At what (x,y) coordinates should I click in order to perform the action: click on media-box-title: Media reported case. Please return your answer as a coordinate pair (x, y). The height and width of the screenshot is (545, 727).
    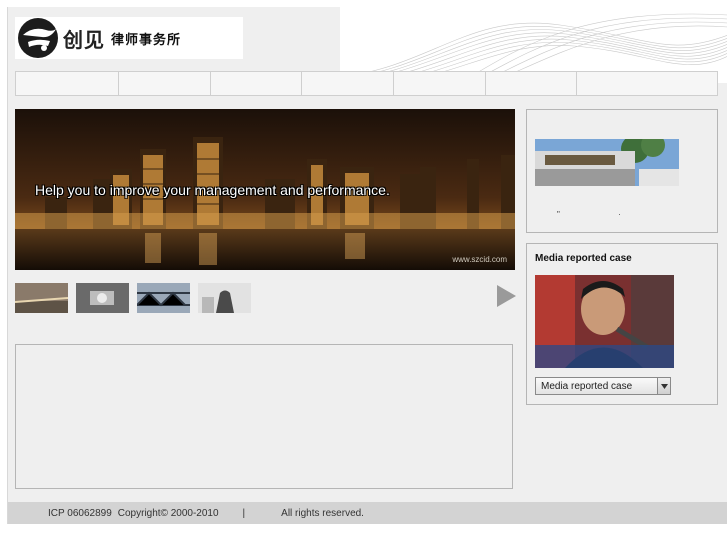
    Looking at the image, I should click on (583, 258).